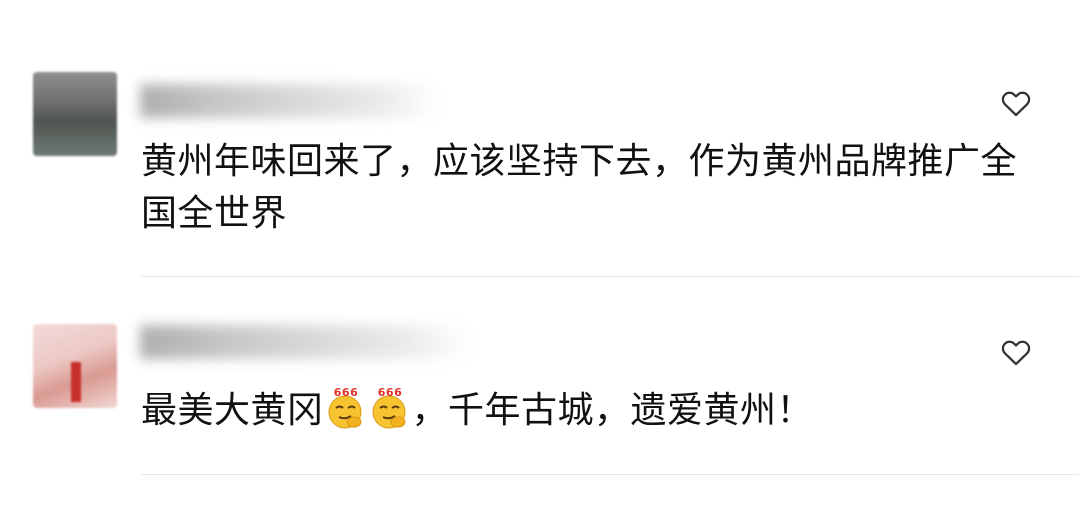  I want to click on comment-text-end: ，千年古城，遗爱黄州！, so click(612, 410).